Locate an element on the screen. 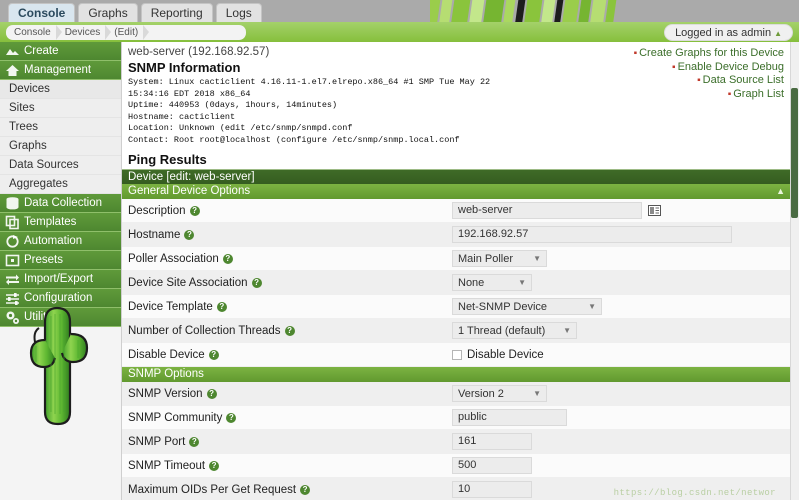 Image resolution: width=799 pixels, height=500 pixels. sidebar-group-data-collection: Data Collection is located at coordinates (60, 203).